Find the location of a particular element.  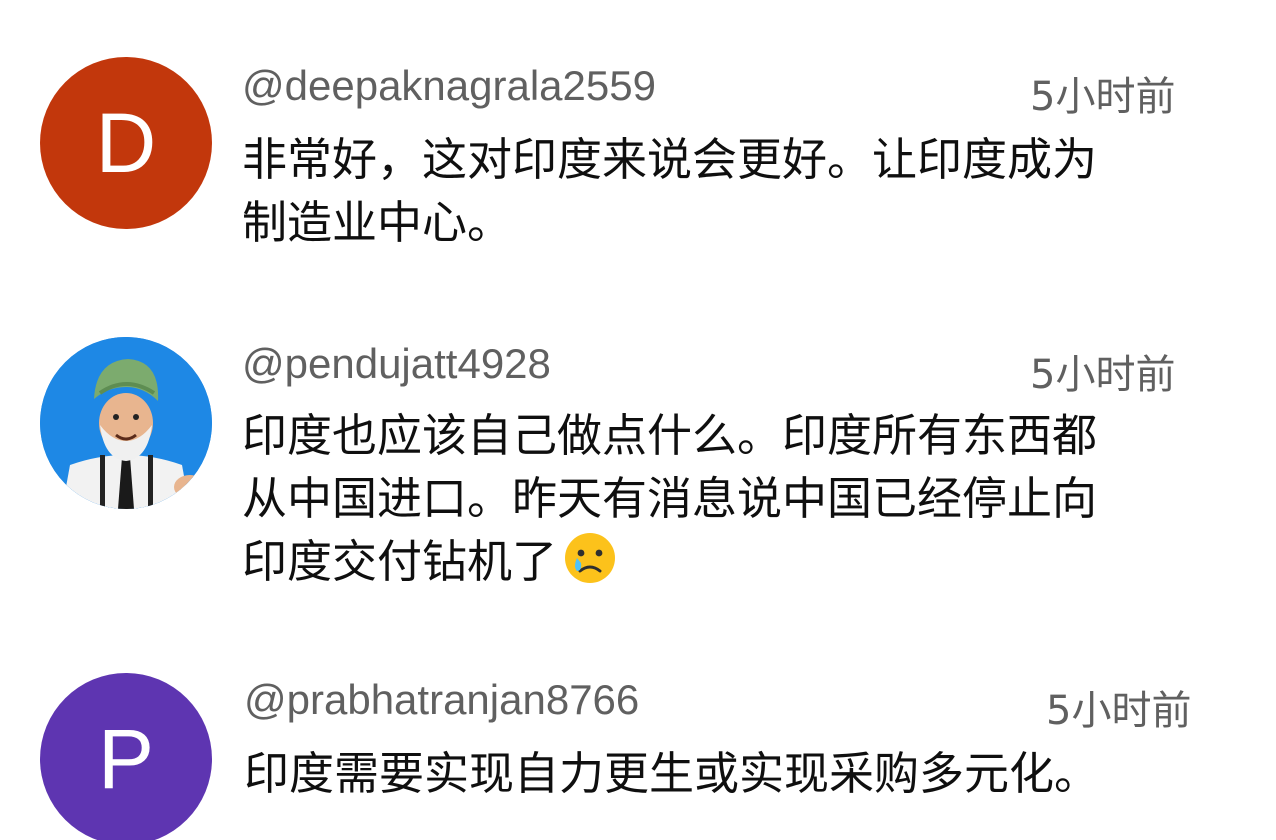

avatar: D is located at coordinates (126, 143).